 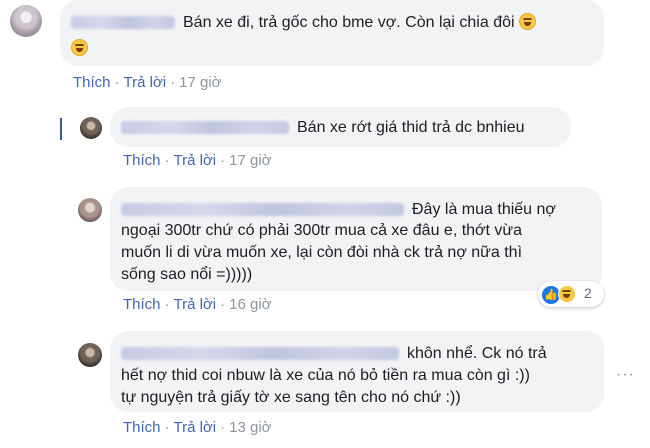 I want to click on comment-text-line: Đây là mua thiếu nợ, so click(x=484, y=209).